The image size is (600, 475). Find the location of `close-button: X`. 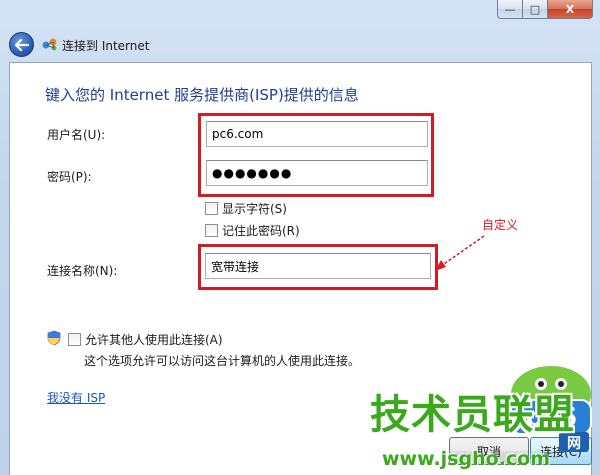

close-button: X is located at coordinates (570, 9).